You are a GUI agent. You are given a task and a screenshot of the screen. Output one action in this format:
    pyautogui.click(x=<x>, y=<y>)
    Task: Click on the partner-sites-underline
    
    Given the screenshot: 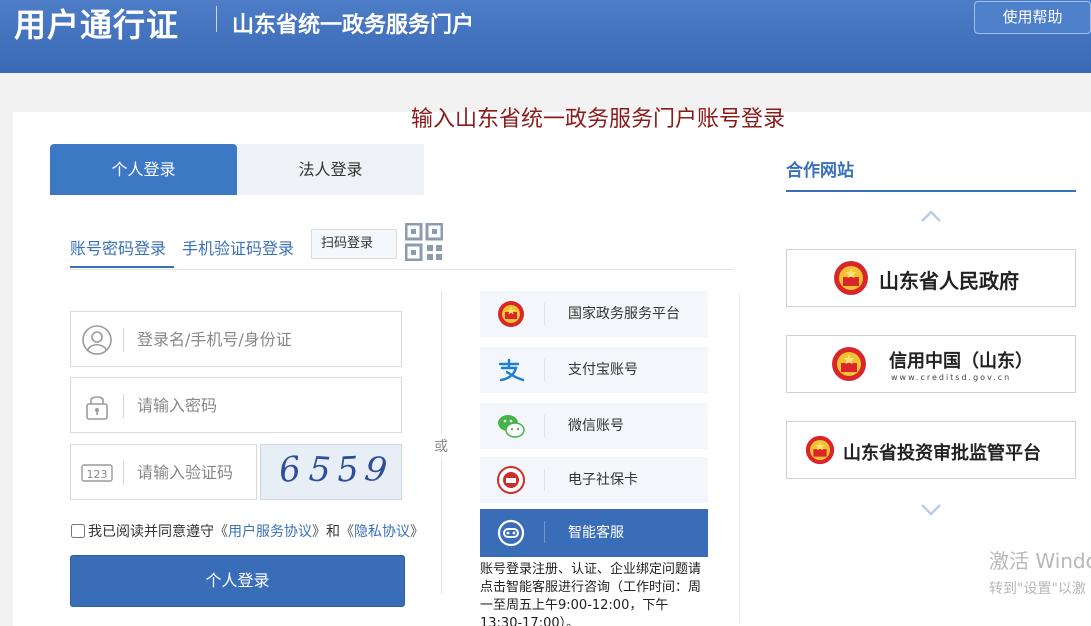 What is the action you would take?
    pyautogui.click(x=931, y=191)
    